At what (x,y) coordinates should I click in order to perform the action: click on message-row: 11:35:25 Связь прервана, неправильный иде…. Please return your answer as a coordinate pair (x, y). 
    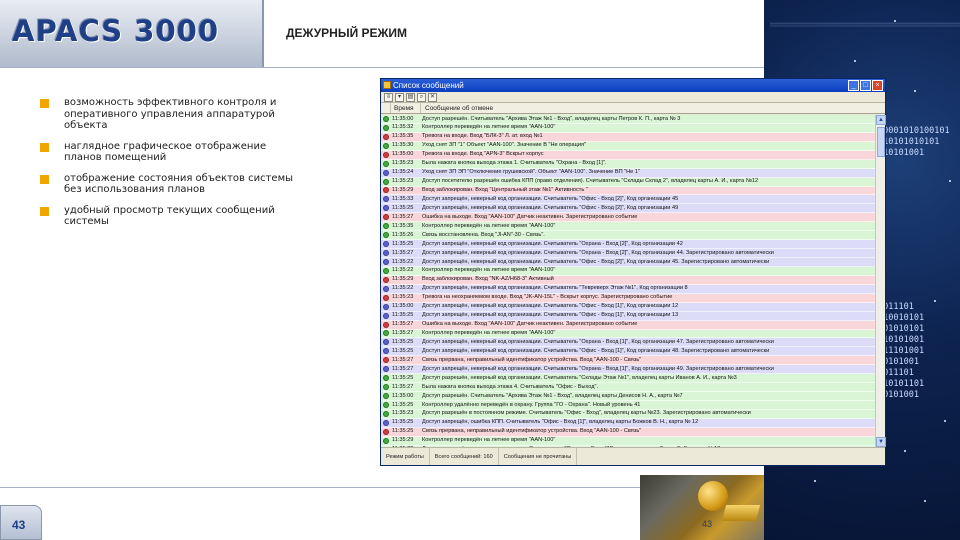
    Looking at the image, I should click on (629, 432).